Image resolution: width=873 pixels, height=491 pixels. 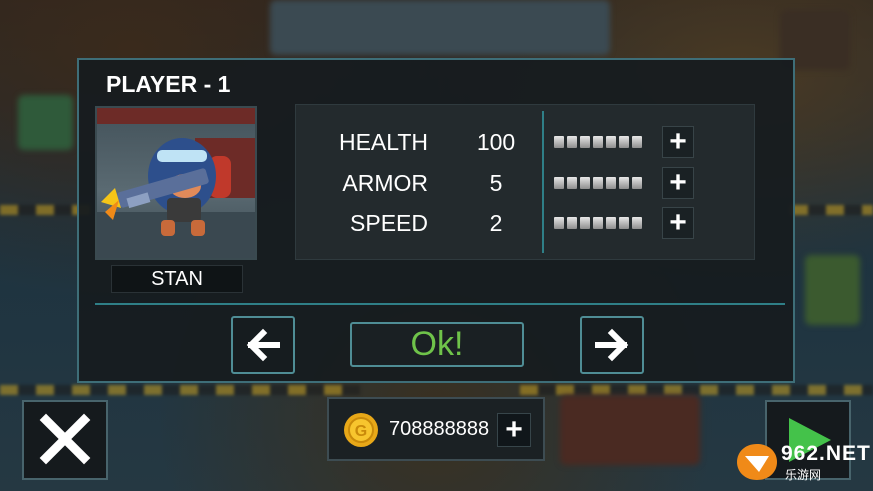 What do you see at coordinates (385, 183) in the screenshot?
I see `stat-label: ARMOR` at bounding box center [385, 183].